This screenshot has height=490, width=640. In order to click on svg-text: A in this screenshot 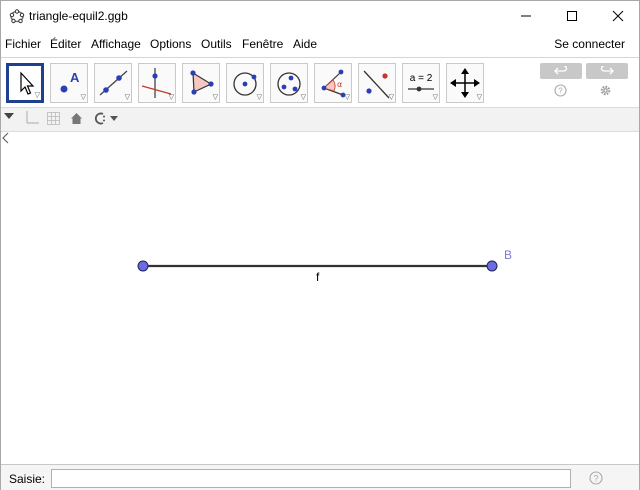, I will do `click(75, 77)`.